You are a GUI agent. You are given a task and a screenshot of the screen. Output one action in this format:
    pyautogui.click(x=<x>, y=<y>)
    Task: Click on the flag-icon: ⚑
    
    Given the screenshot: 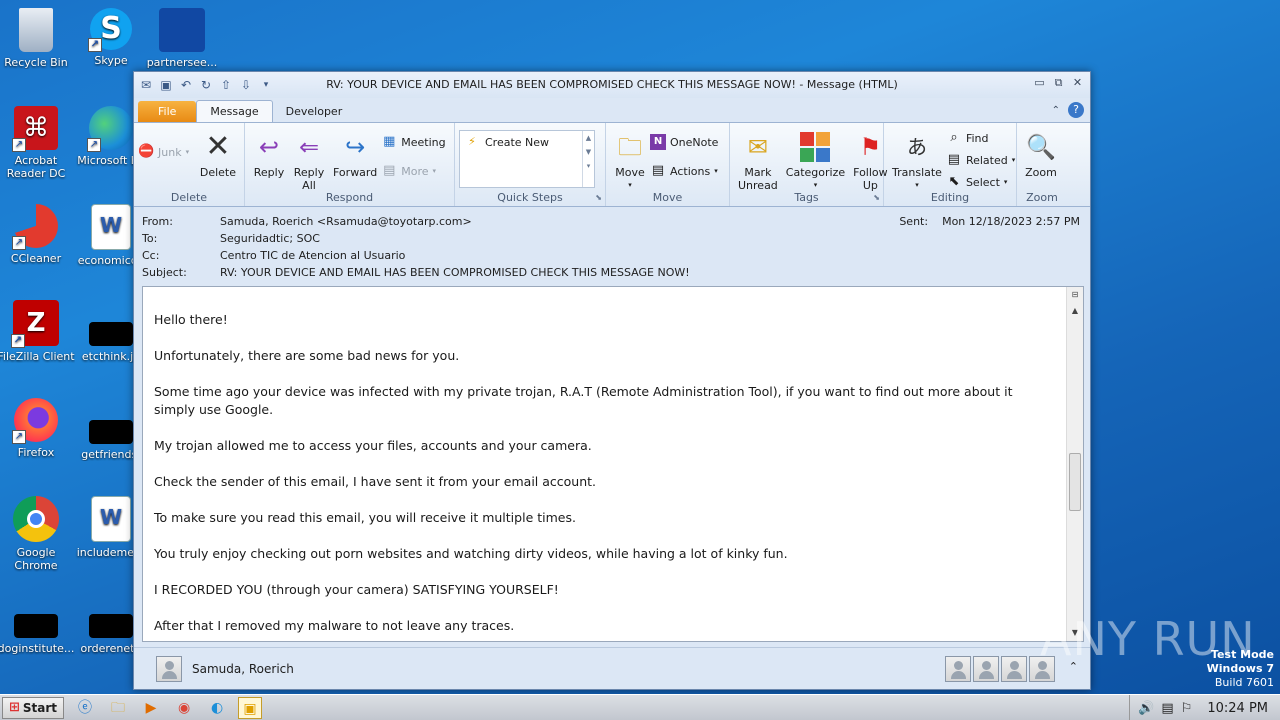 What is the action you would take?
    pyautogui.click(x=870, y=147)
    